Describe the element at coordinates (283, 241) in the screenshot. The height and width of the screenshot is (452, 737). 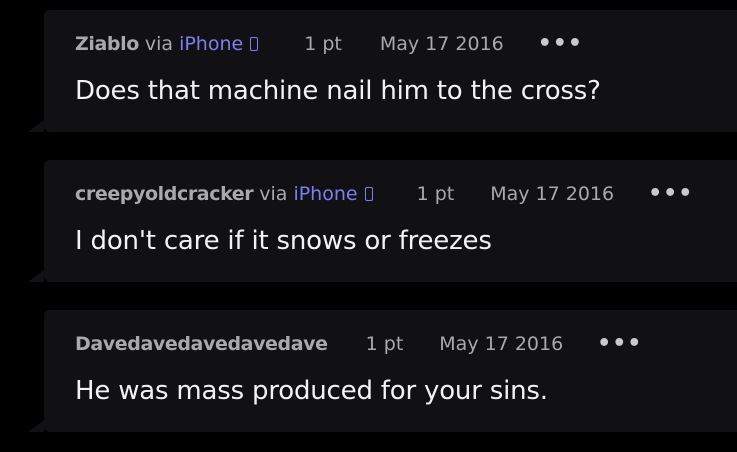
I see `comment-text: I don't care if it snows or freezes` at that location.